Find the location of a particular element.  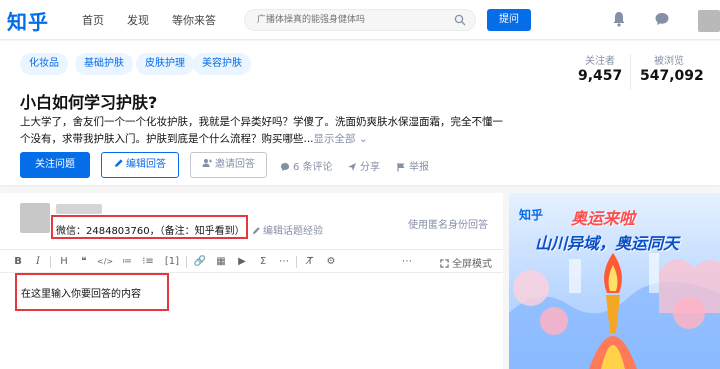

search-icon is located at coordinates (460, 20).